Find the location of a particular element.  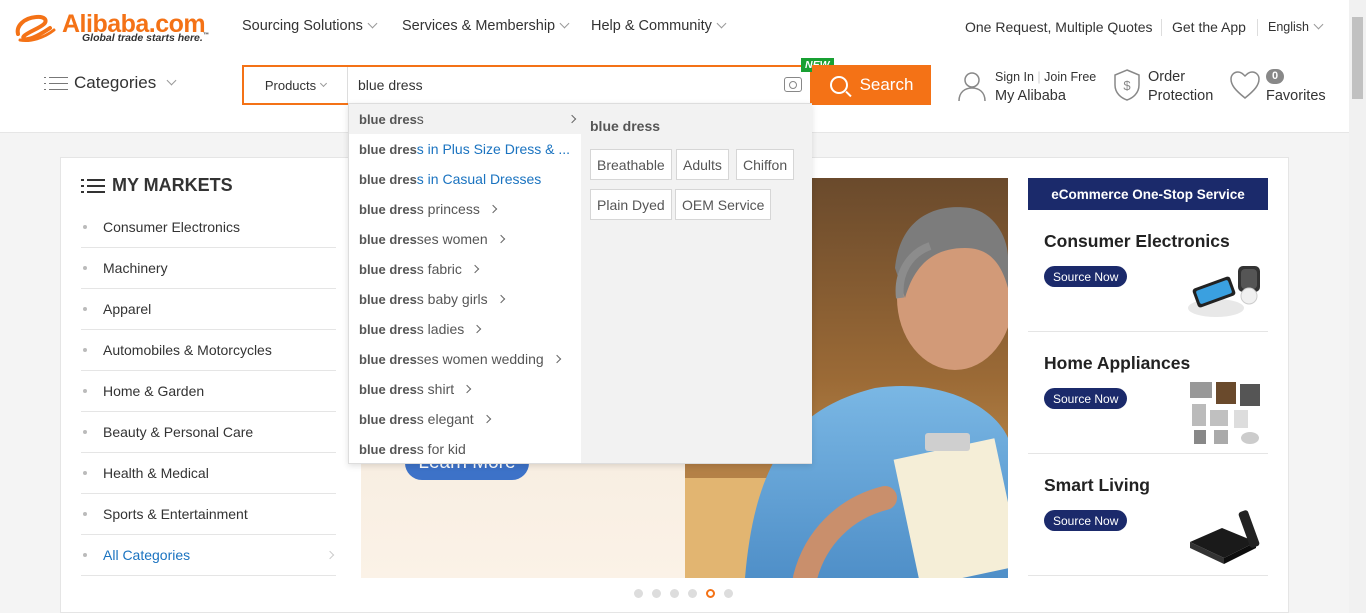

market-item-beauty: Beauty & Personal Care is located at coordinates (208, 432).